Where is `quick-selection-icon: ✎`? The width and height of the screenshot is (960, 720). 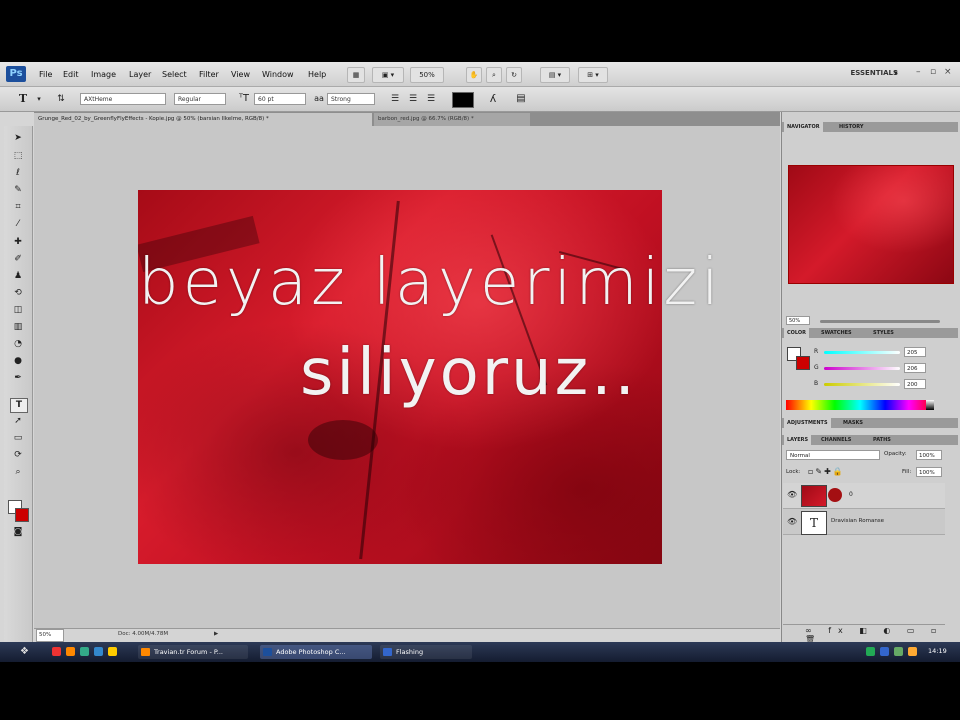
quick-selection-icon: ✎ is located at coordinates (18, 190).